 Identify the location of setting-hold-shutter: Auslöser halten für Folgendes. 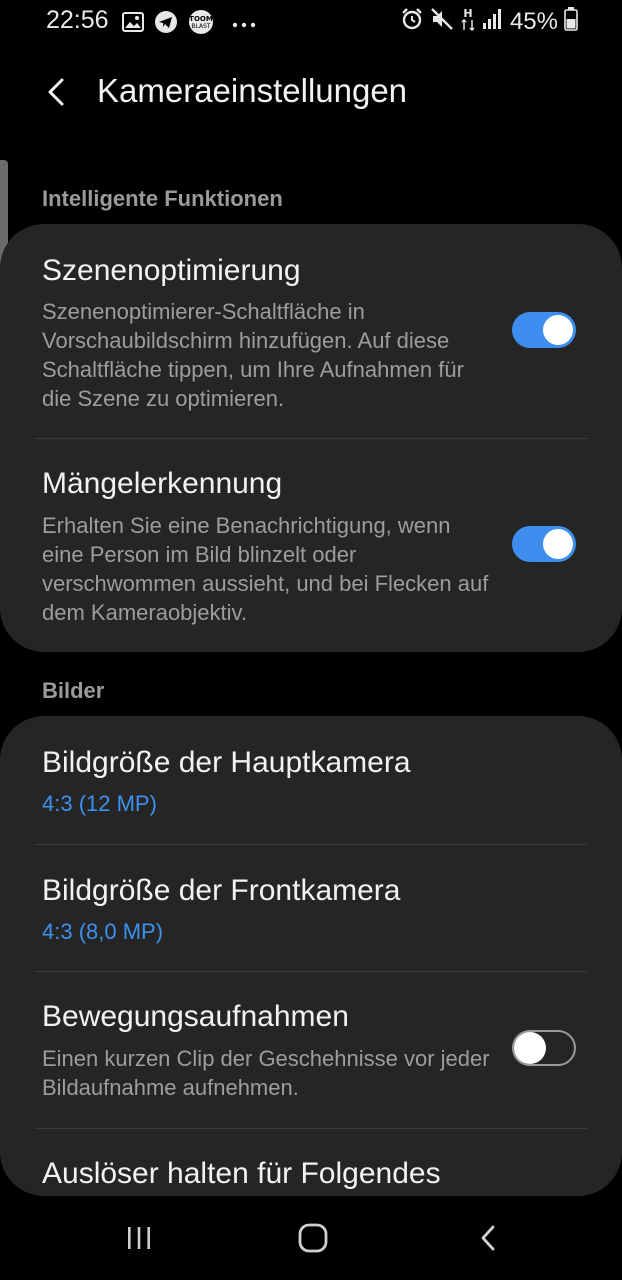
(311, 1162).